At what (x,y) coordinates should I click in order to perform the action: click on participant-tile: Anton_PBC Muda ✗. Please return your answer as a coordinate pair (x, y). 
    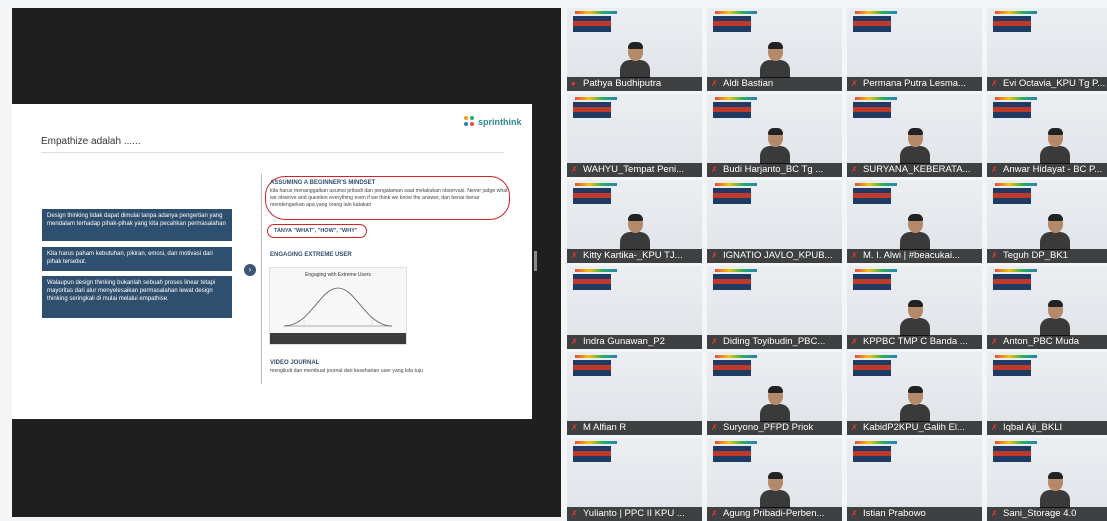
    Looking at the image, I should click on (1047, 307).